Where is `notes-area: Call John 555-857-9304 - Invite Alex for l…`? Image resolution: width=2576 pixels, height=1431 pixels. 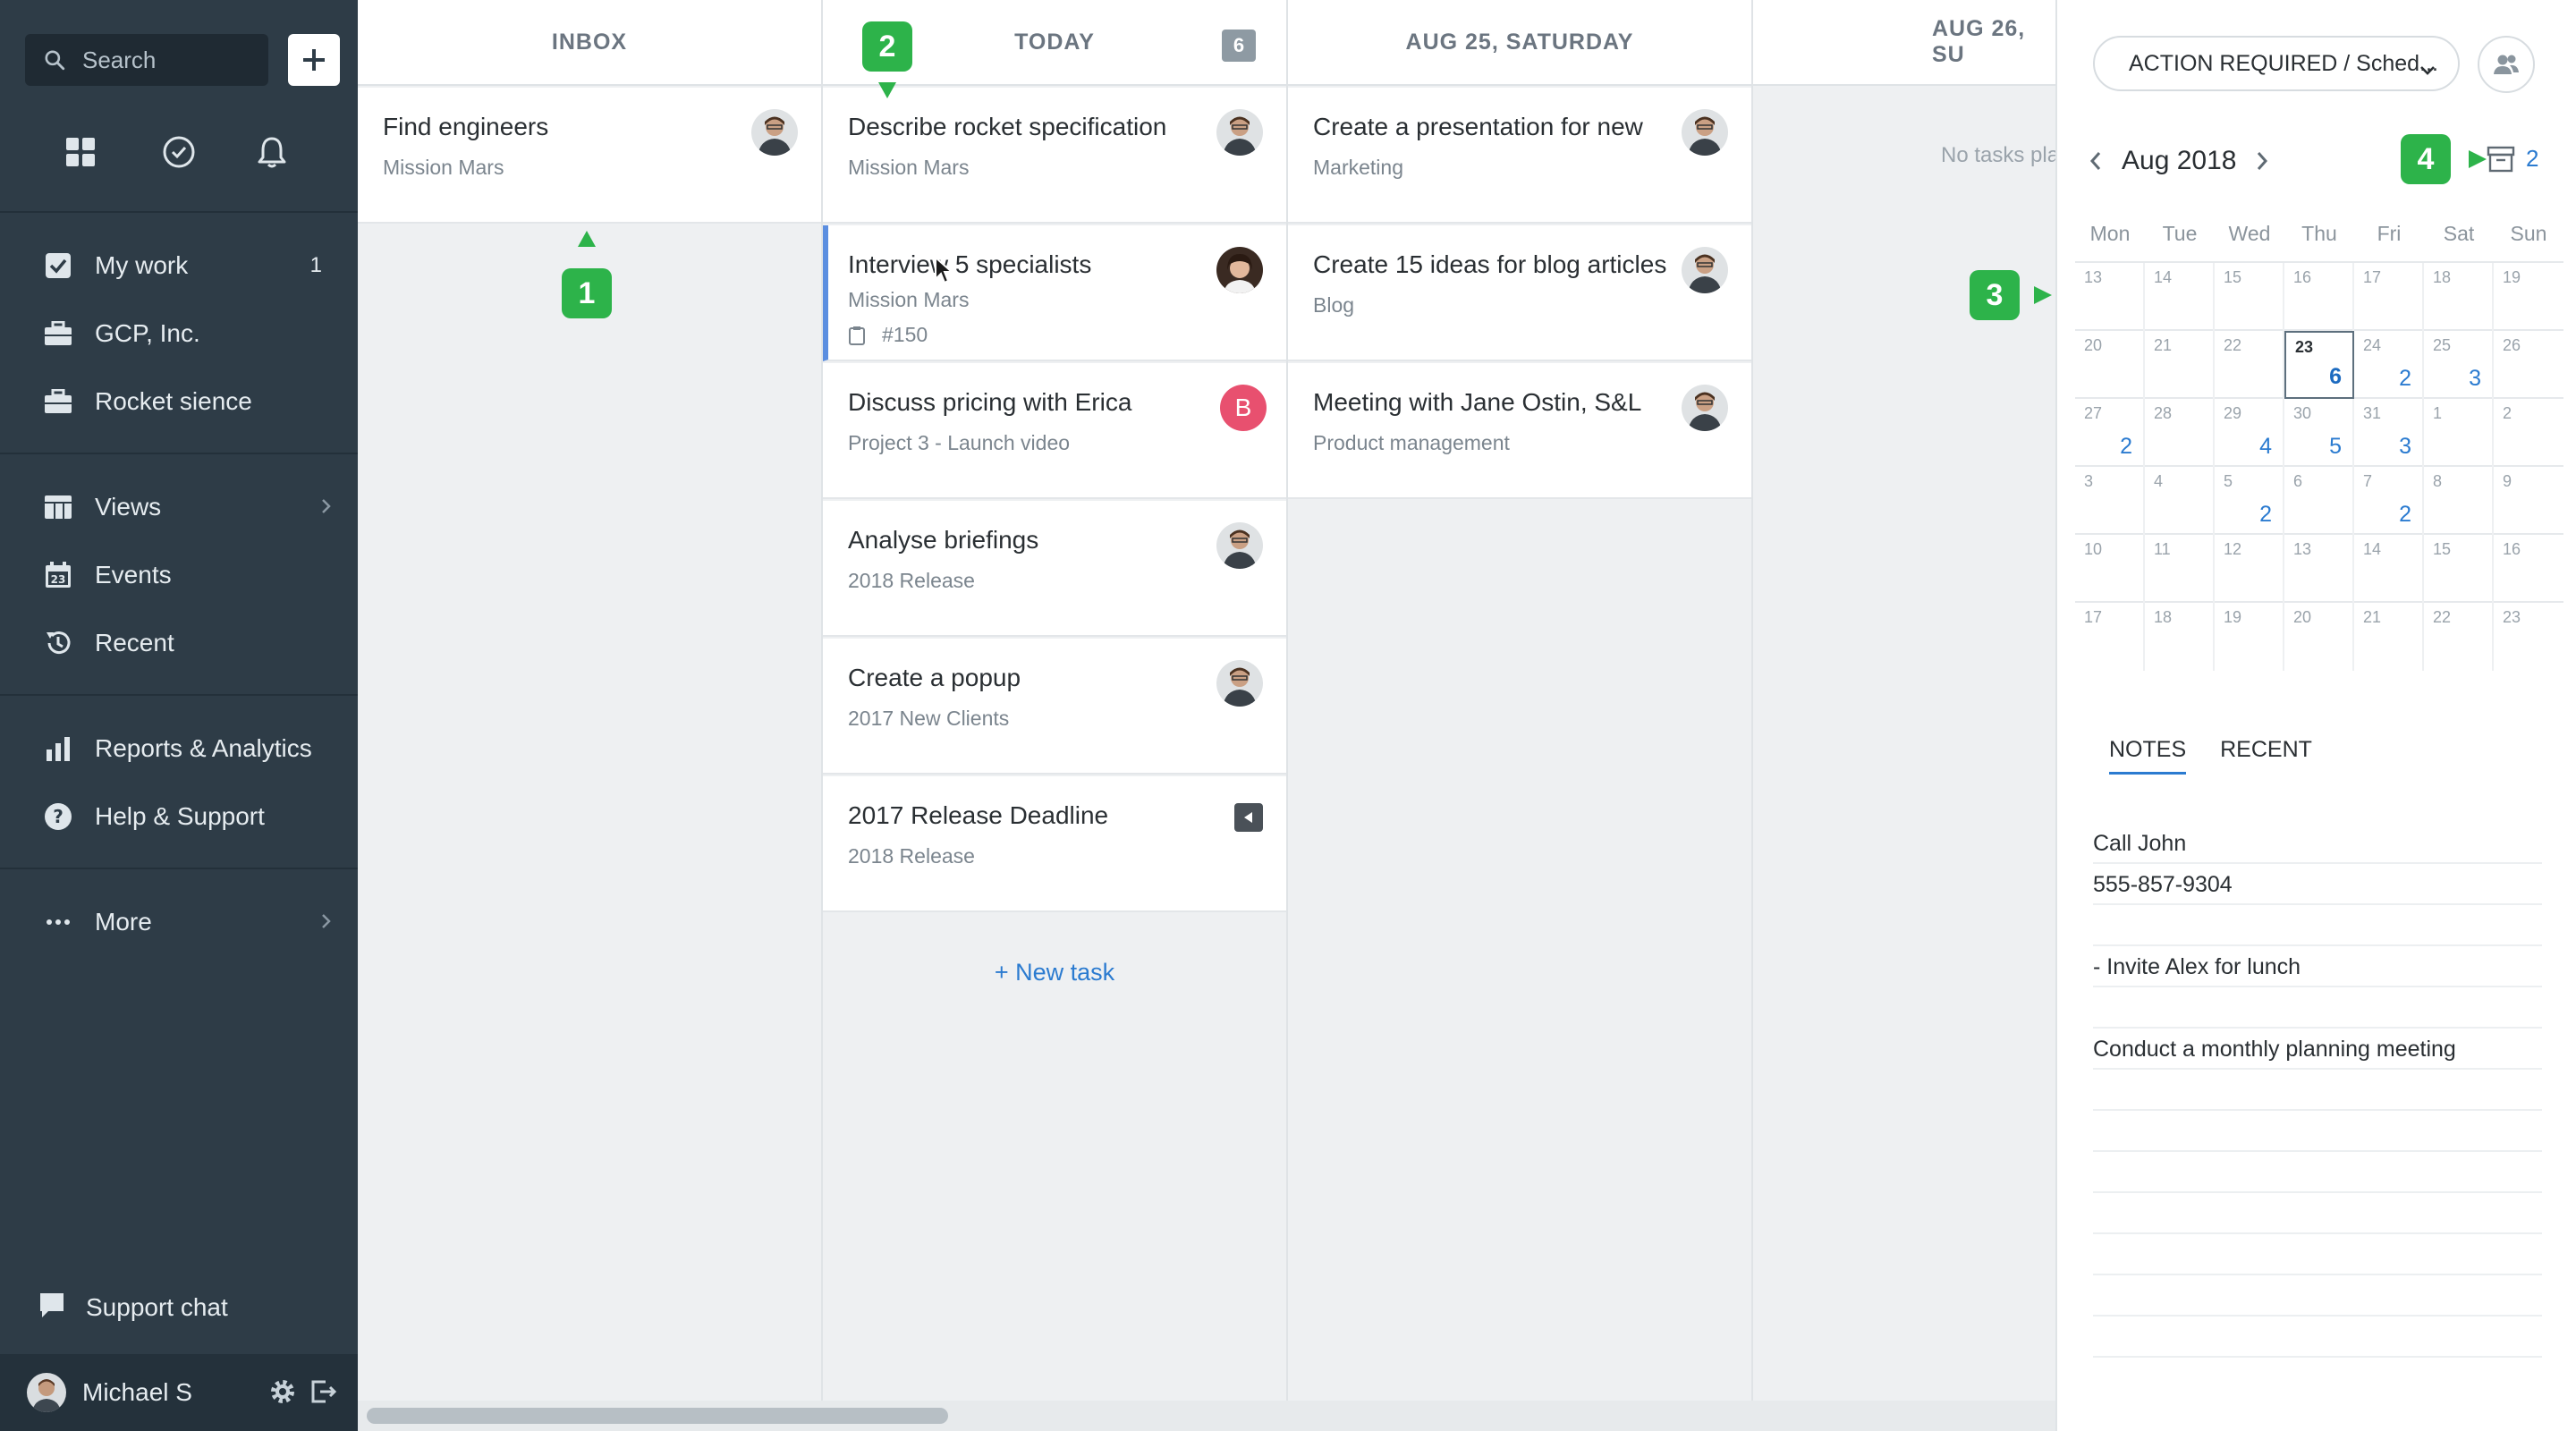
notes-area: Call John 555-857-9304 - Invite Alex for l… is located at coordinates (2317, 1091).